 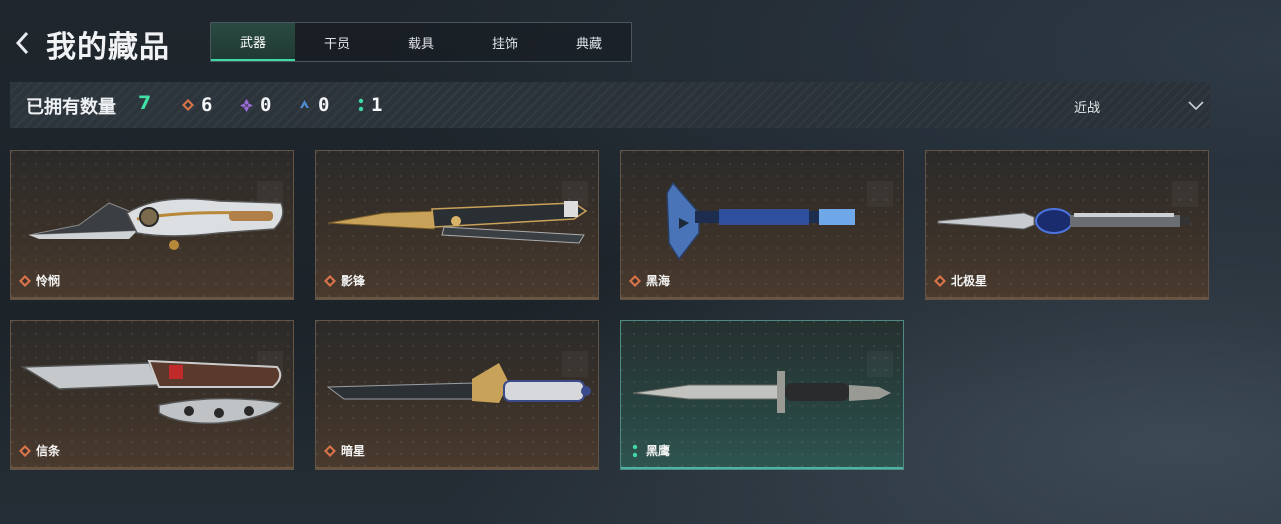 I want to click on rarity-green-count: 1, so click(x=370, y=105).